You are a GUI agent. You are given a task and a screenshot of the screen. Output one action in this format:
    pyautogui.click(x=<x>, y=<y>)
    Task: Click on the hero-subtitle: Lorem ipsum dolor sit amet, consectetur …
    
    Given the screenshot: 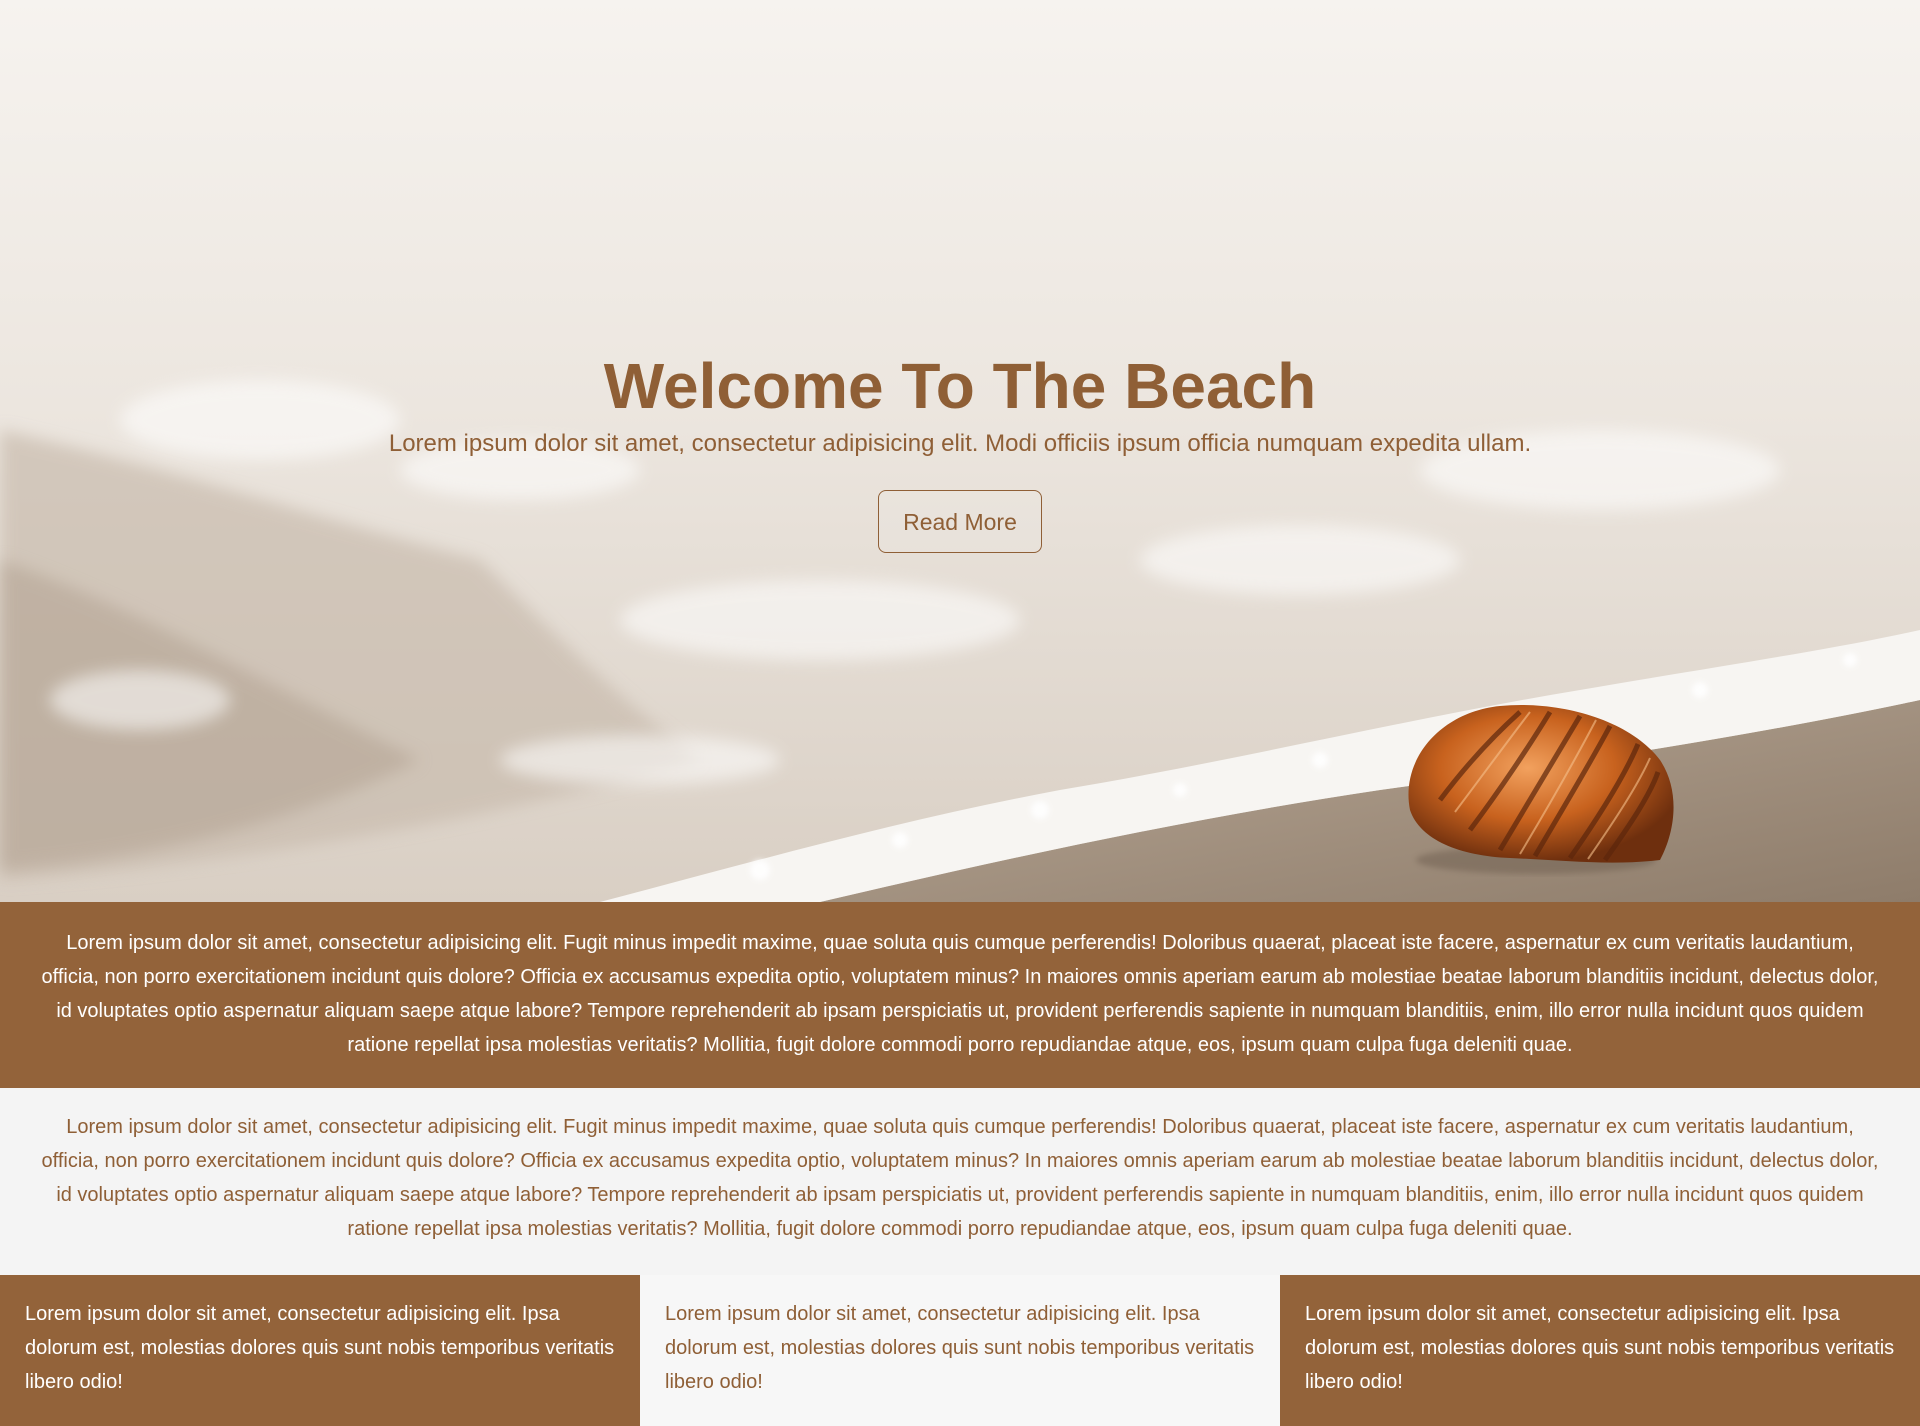 What is the action you would take?
    pyautogui.click(x=960, y=443)
    